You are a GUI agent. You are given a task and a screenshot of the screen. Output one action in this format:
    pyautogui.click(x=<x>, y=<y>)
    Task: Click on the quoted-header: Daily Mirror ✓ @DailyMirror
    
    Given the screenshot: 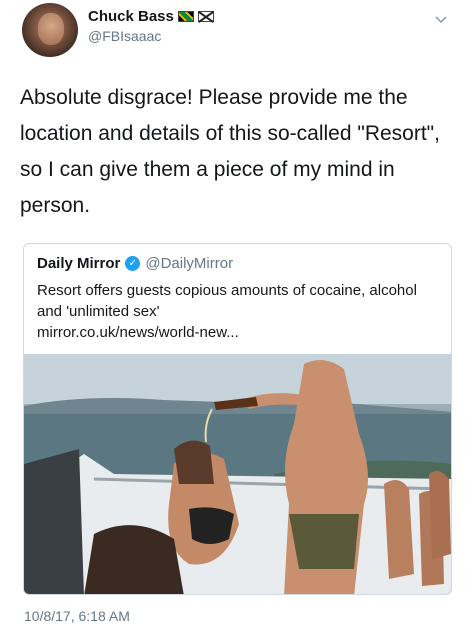 What is the action you would take?
    pyautogui.click(x=135, y=263)
    